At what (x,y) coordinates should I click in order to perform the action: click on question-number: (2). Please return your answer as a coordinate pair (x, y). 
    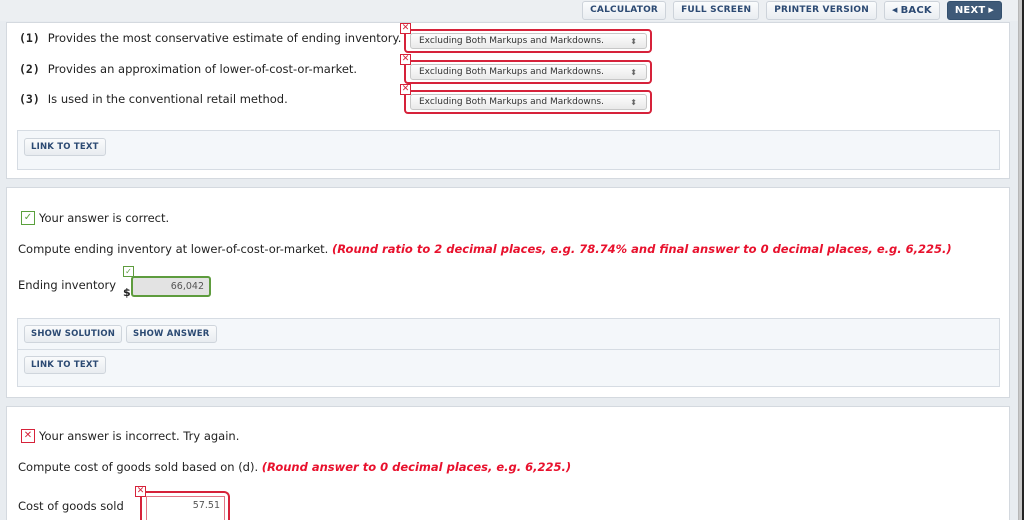
    Looking at the image, I should click on (29, 69).